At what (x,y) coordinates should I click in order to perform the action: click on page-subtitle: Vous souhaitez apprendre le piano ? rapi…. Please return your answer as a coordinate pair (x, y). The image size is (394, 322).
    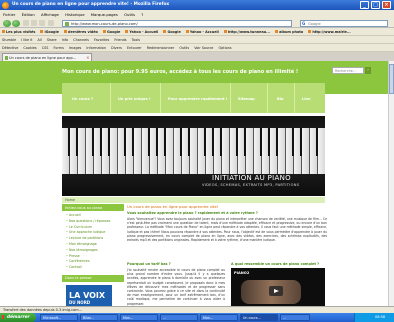
    Looking at the image, I should click on (192, 213).